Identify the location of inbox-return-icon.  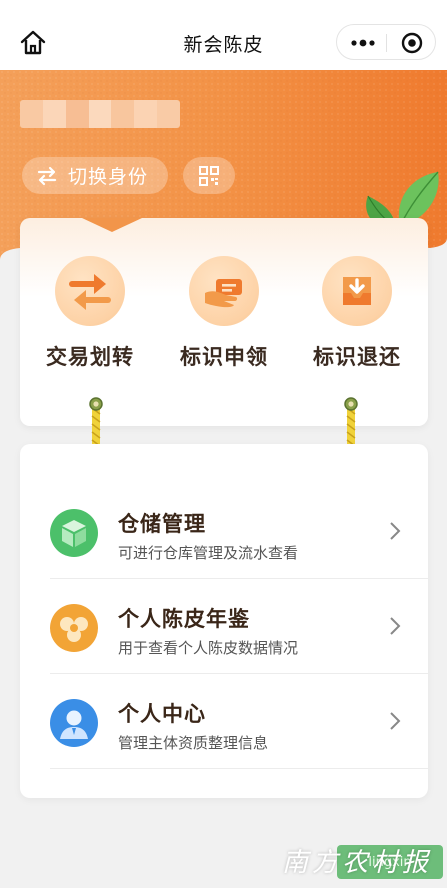
(357, 291).